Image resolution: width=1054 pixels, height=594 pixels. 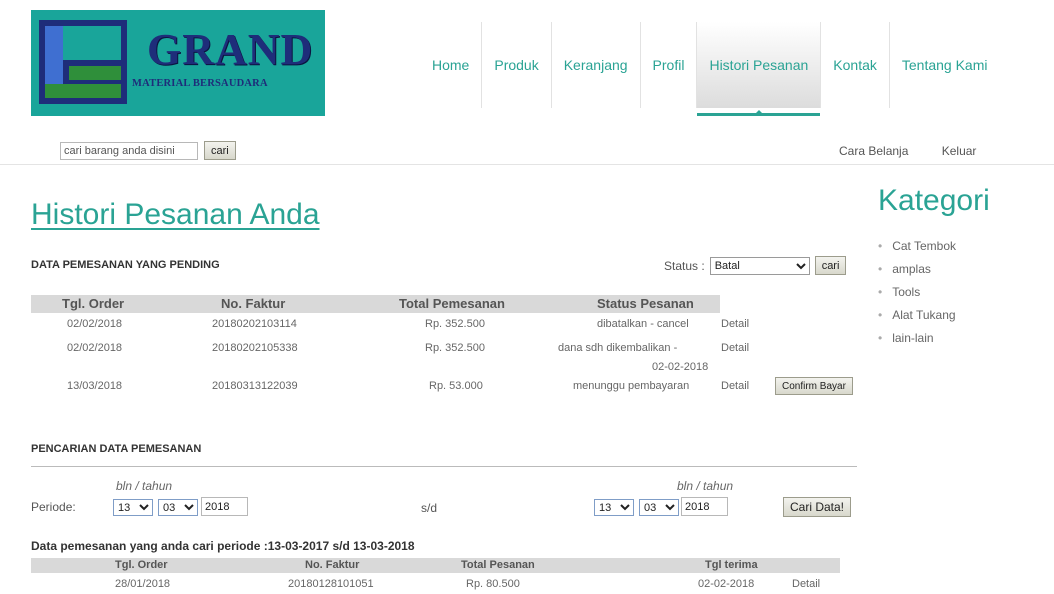 What do you see at coordinates (944, 65) in the screenshot?
I see `nav-tentang-kami: Tentang Kami` at bounding box center [944, 65].